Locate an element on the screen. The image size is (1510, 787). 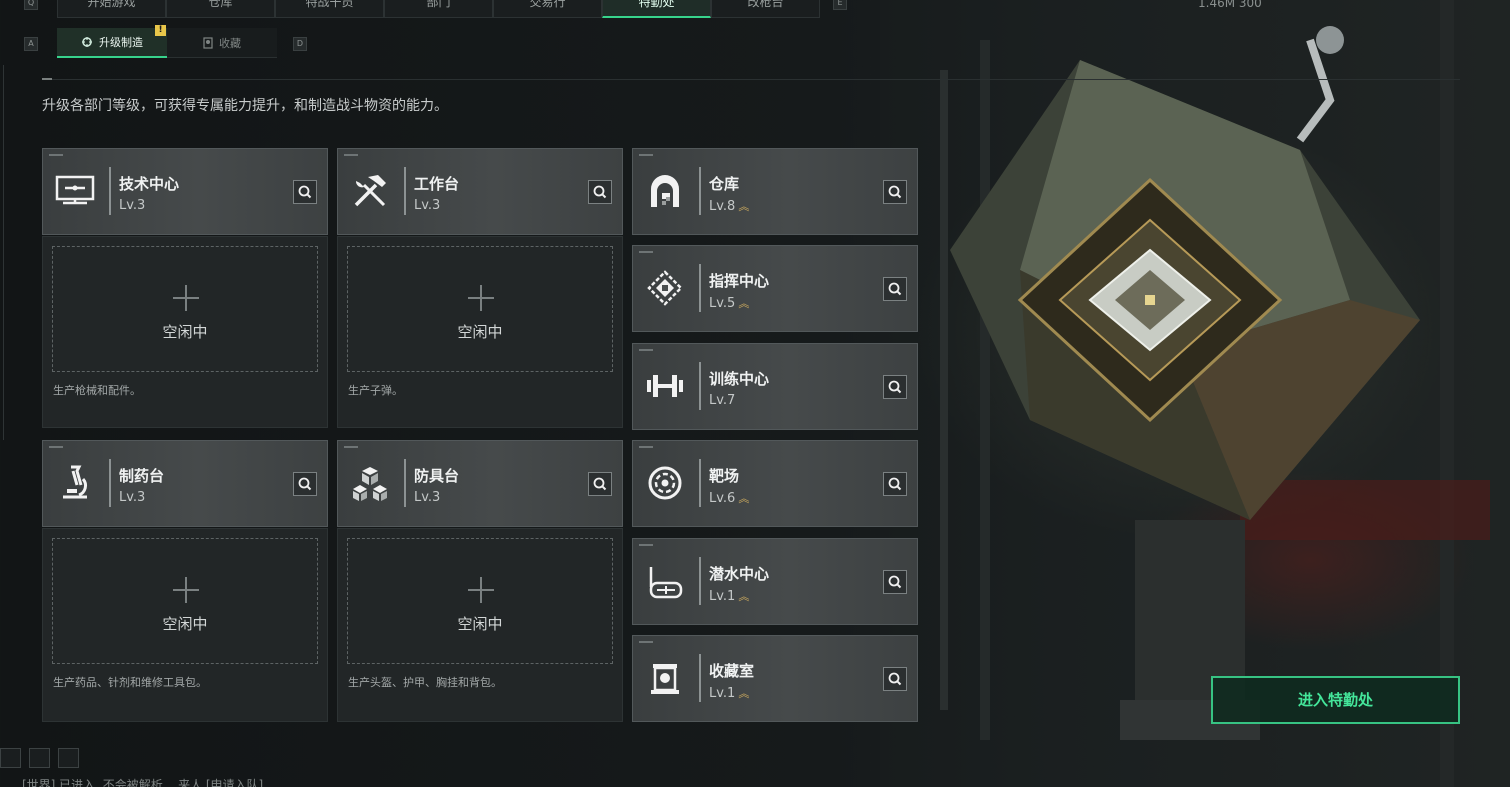
tab-special-service: 特勤处 is located at coordinates (656, 9).